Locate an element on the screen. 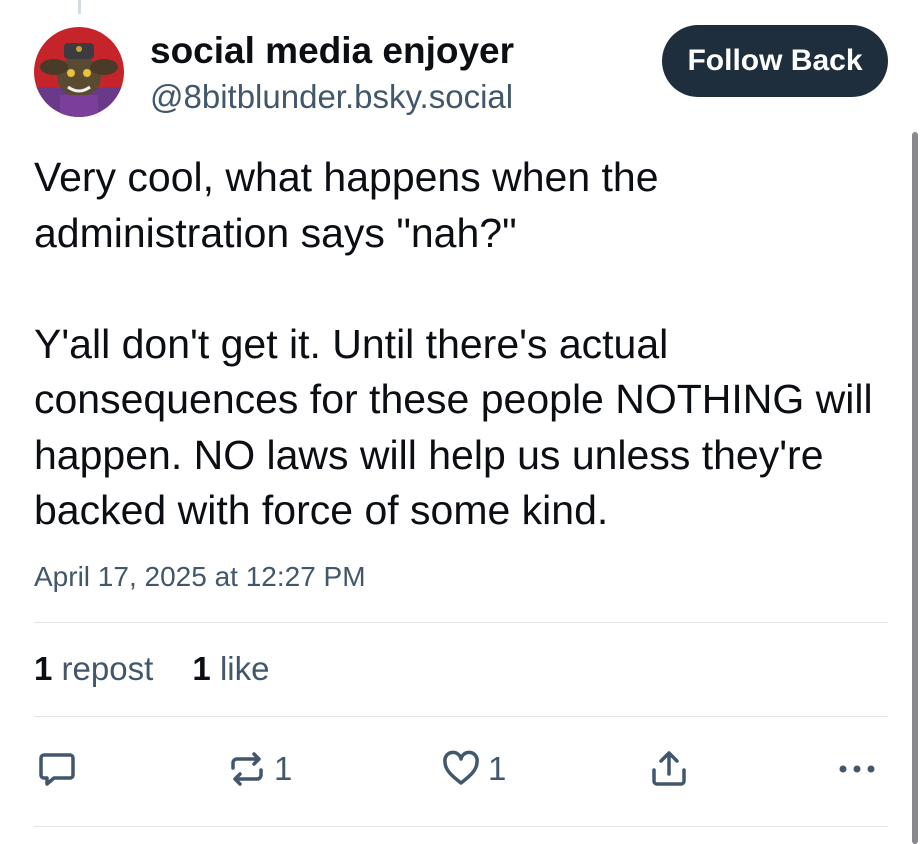 The width and height of the screenshot is (922, 844). likes-label: like is located at coordinates (244, 668).